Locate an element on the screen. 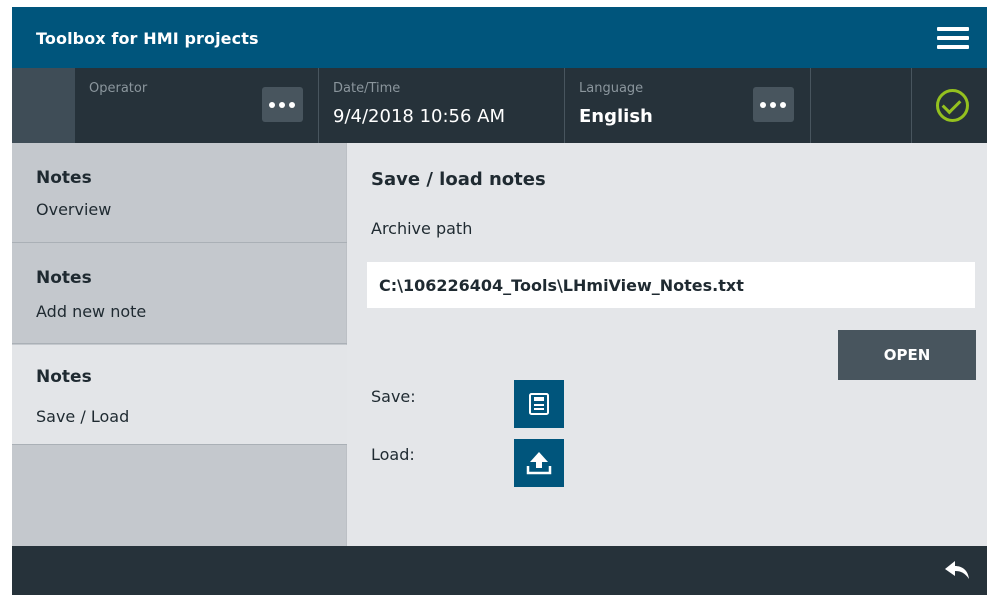  sidebar-item-subtitle: Add new note is located at coordinates (91, 311).